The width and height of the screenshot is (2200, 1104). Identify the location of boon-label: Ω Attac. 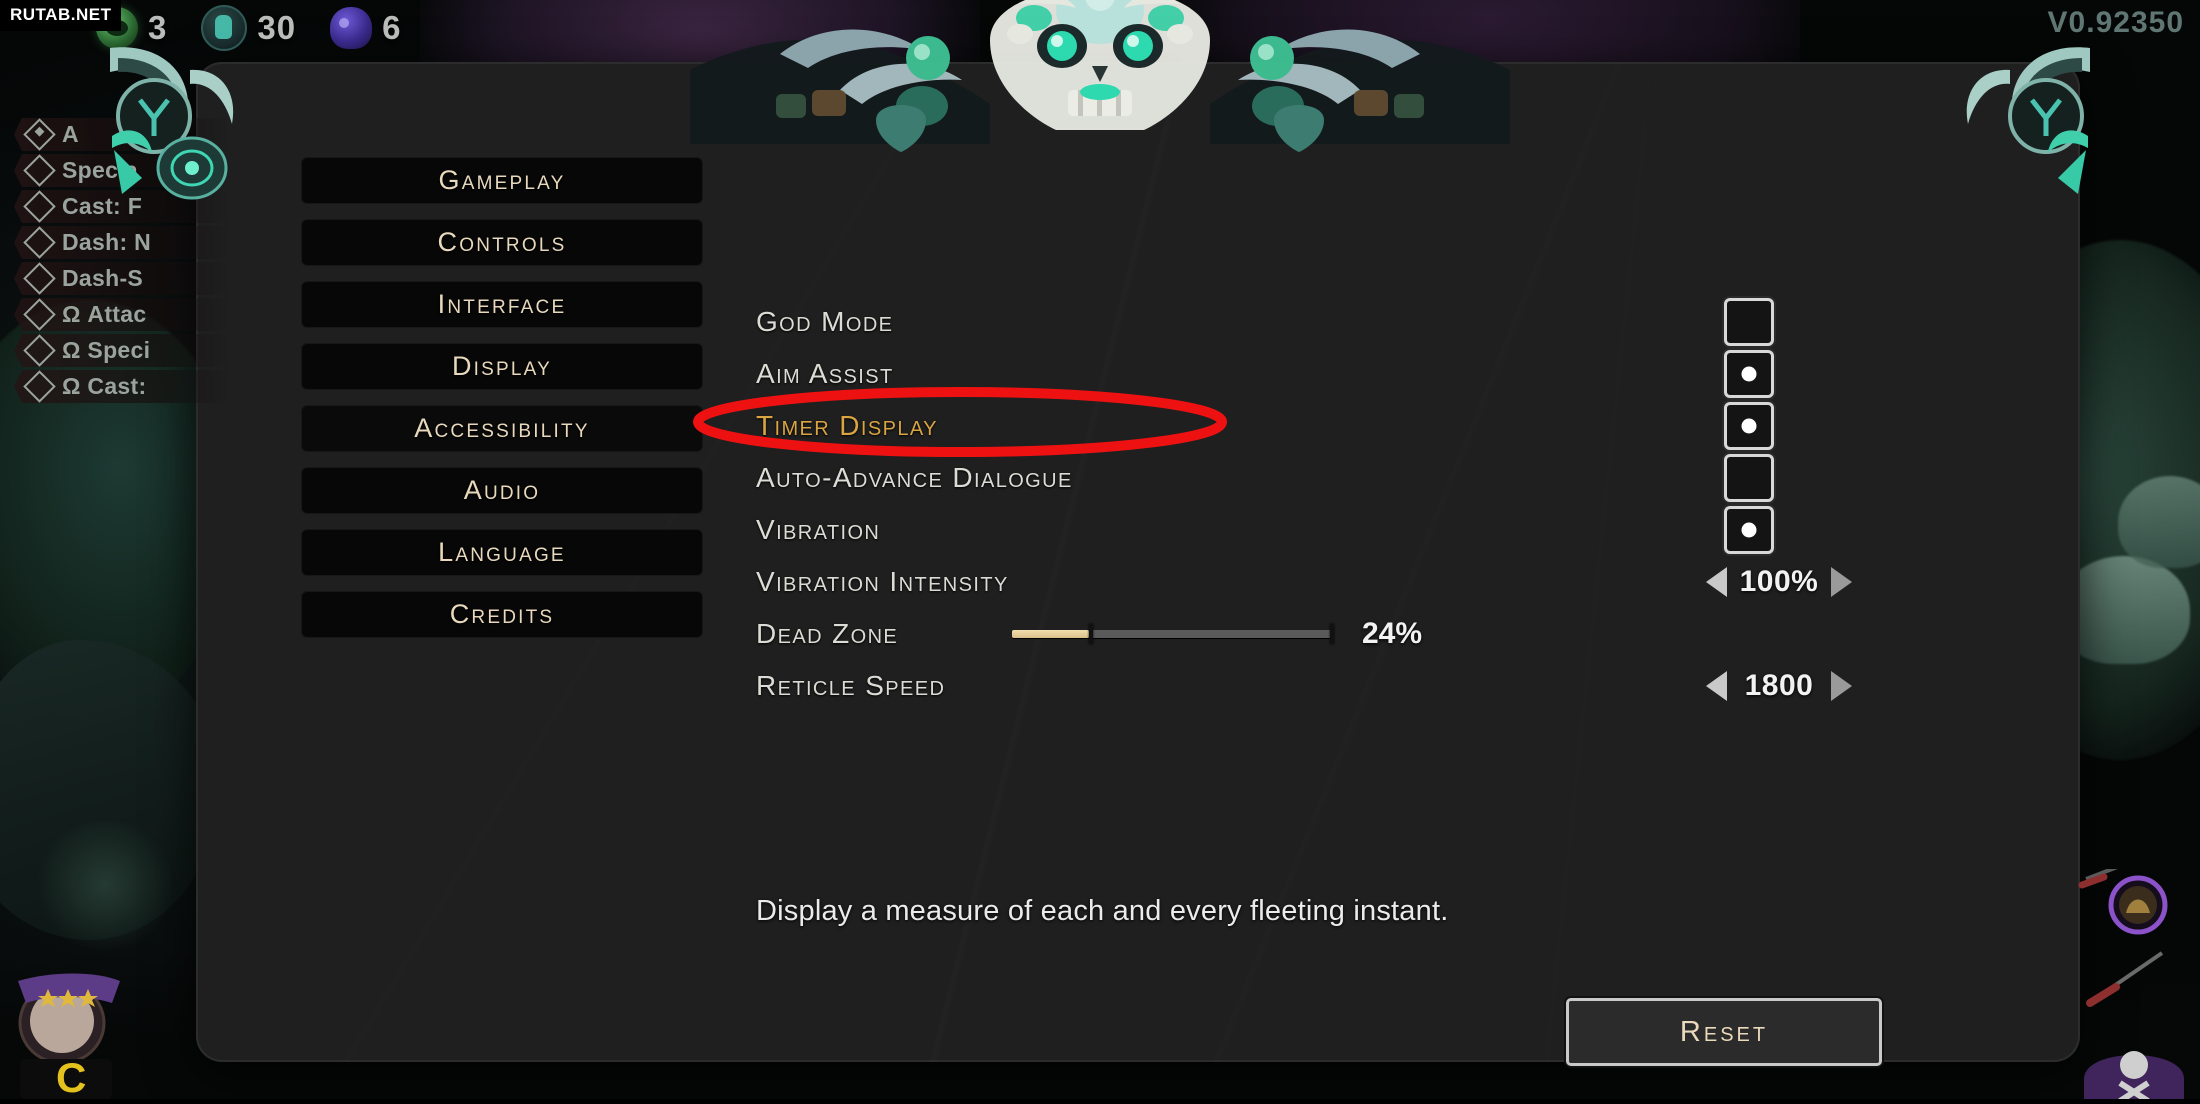
(104, 314).